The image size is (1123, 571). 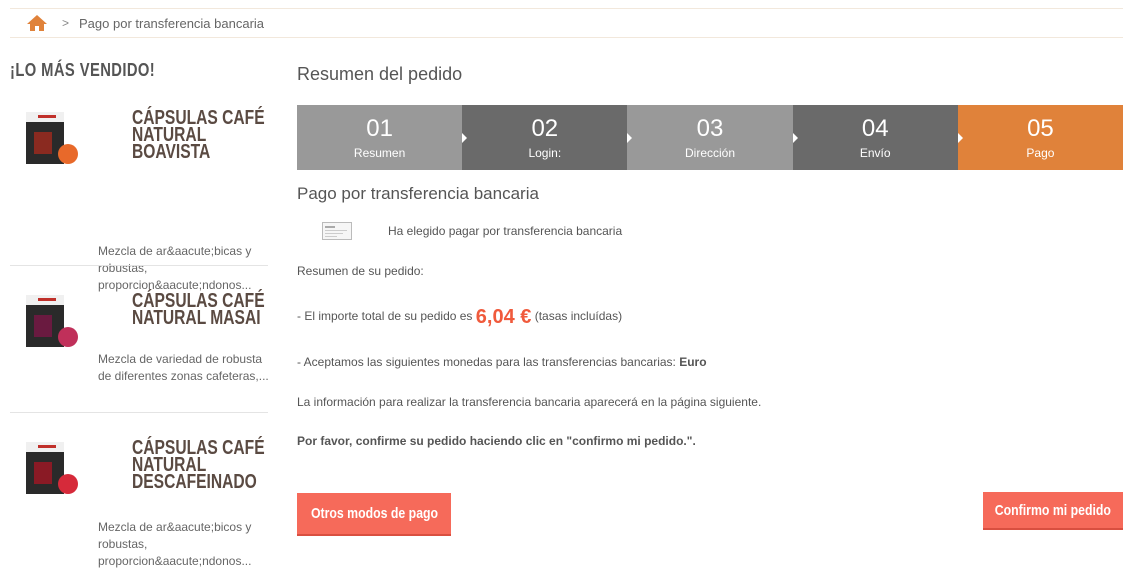 I want to click on step-number: 02, so click(x=545, y=128).